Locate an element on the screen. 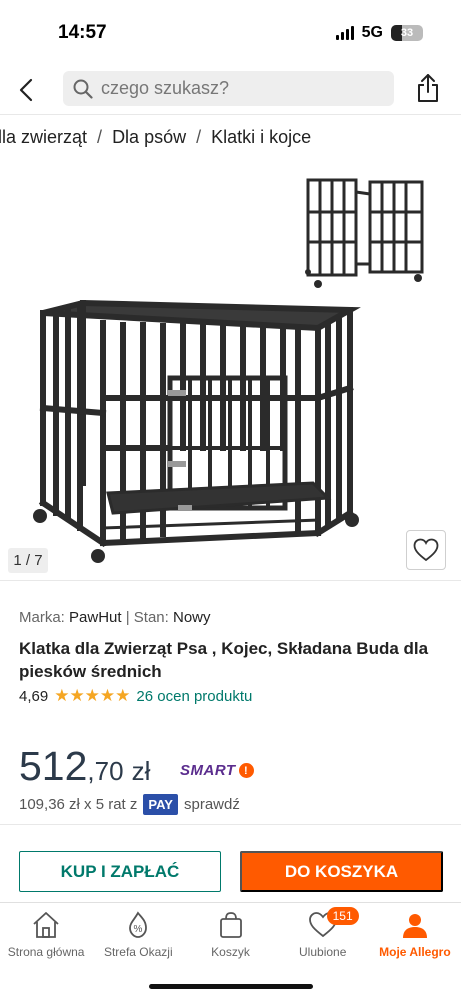 The height and width of the screenshot is (999, 461). chevron-left-icon is located at coordinates (26, 90).